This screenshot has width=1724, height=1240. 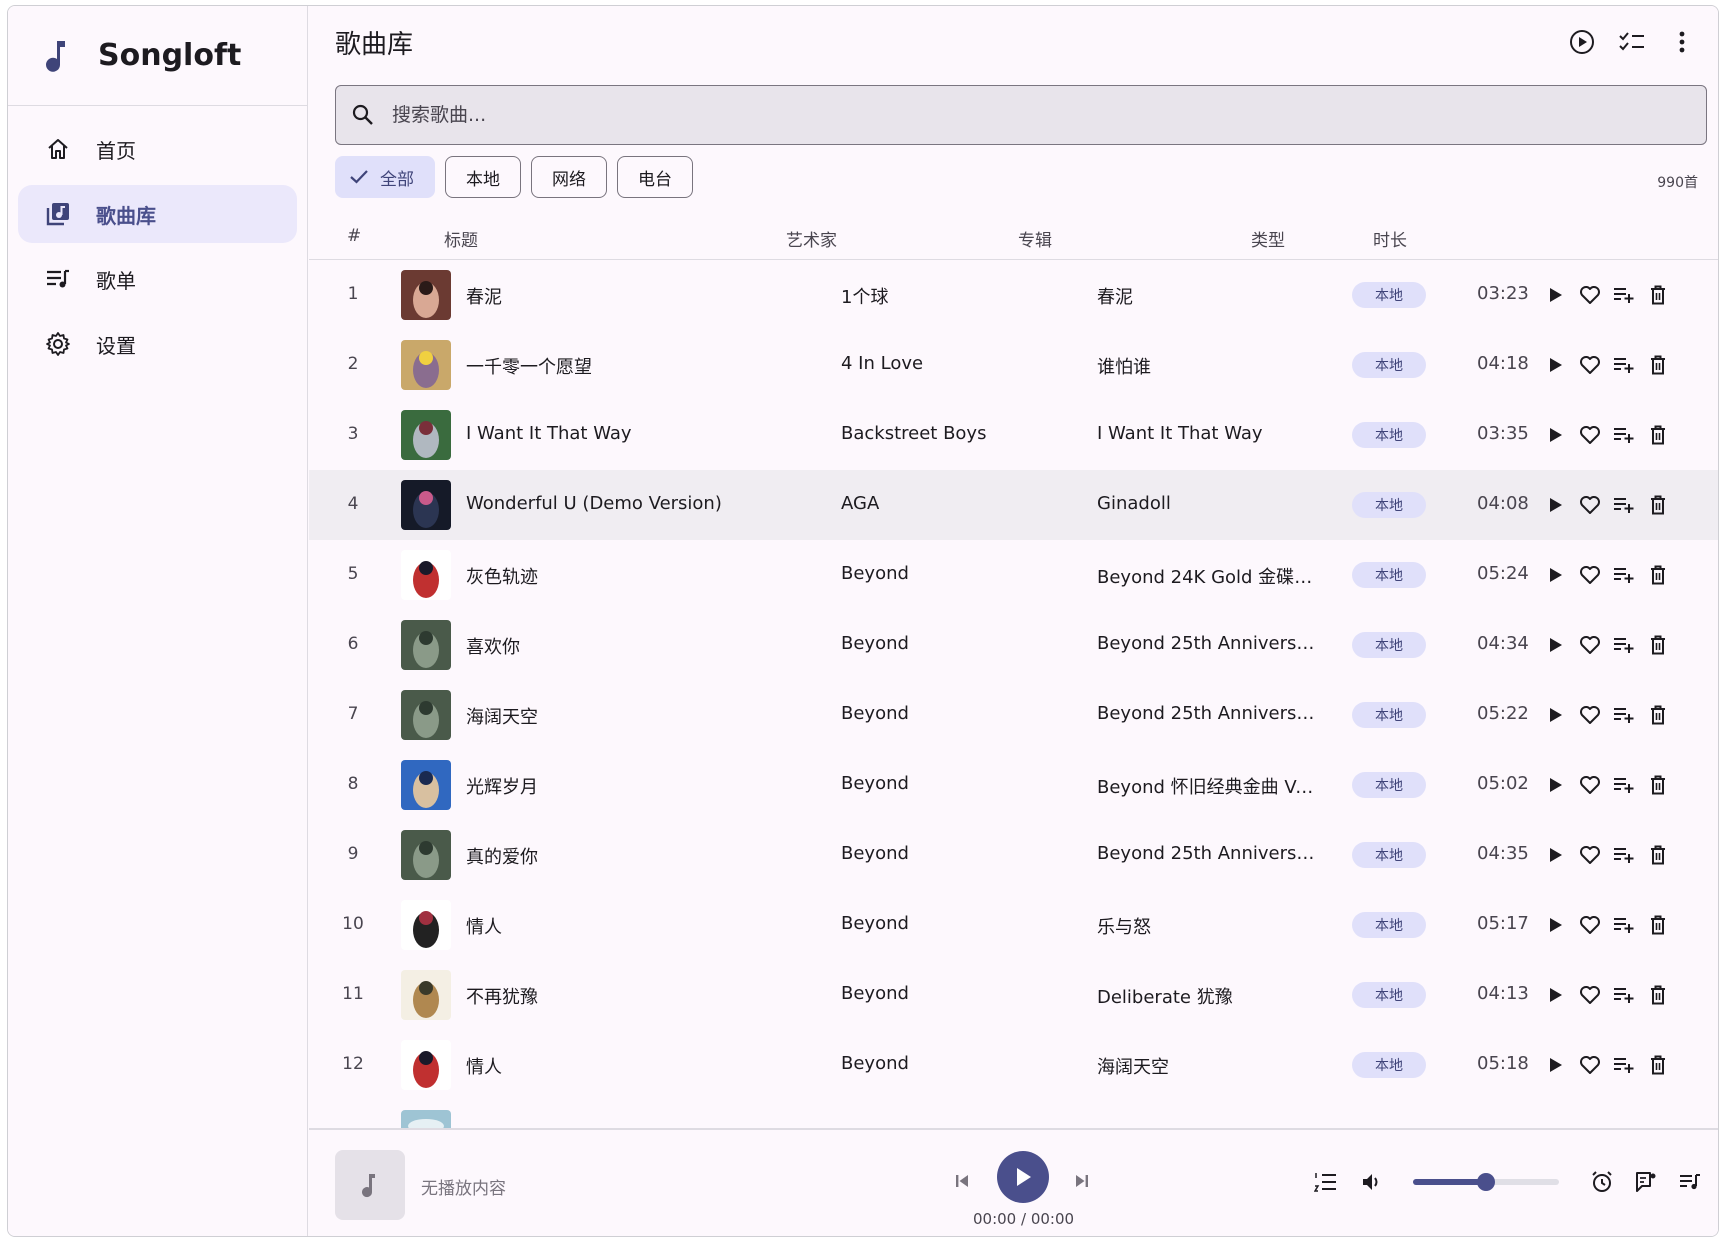 What do you see at coordinates (1013, 785) in the screenshot?
I see `table-row: 8 光辉岁月 Beyond Beyond 怀旧经典金曲 Vol. 1 本地 05:02` at bounding box center [1013, 785].